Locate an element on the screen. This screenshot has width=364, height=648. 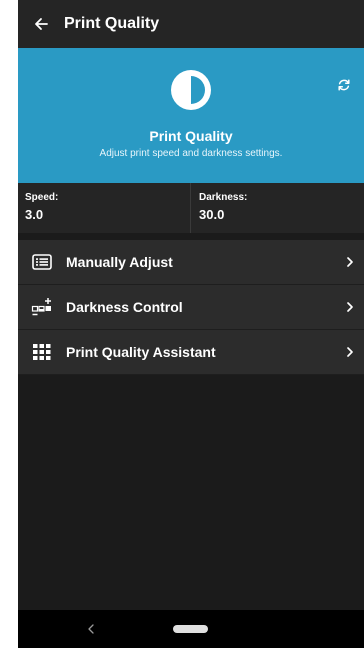
speed-value: 3.0 is located at coordinates (34, 214).